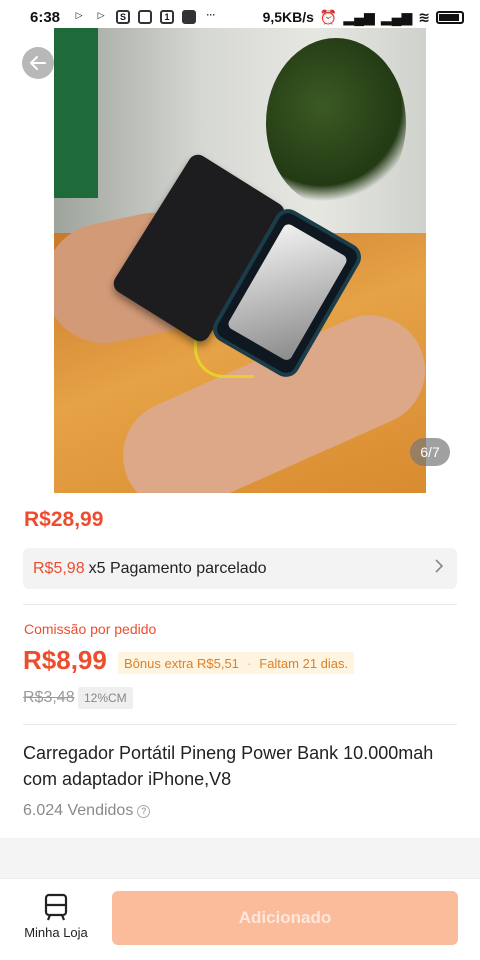 The image size is (480, 960). I want to click on notification-icons: ▷ ▷ S 1 ···, so click(145, 17).